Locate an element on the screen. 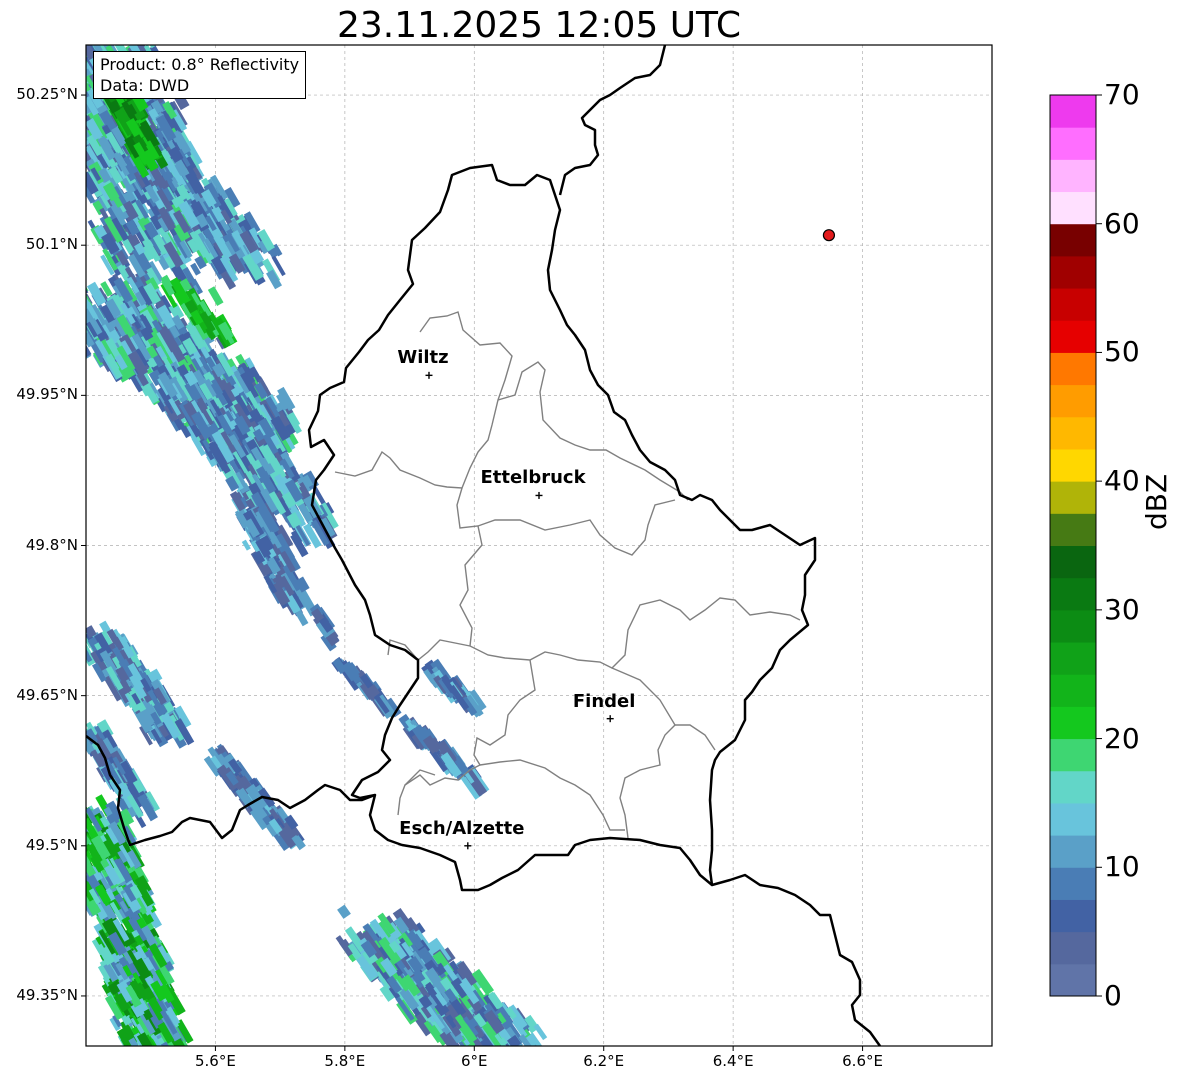  colorbar-tick-label: 70 is located at coordinates (1122, 94).